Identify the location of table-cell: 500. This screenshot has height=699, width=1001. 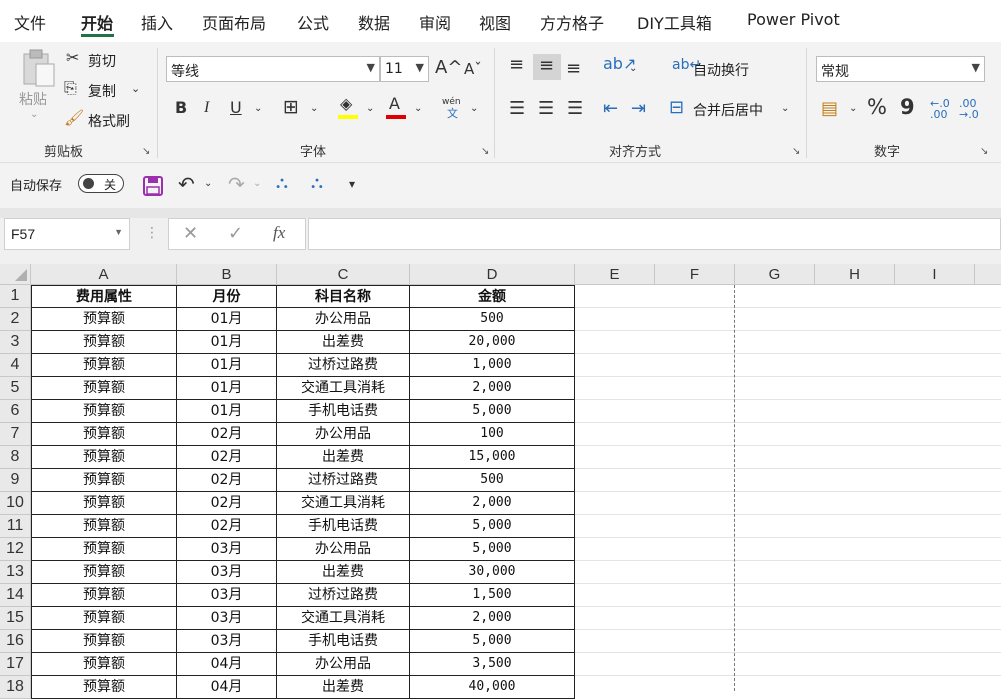
(492, 480).